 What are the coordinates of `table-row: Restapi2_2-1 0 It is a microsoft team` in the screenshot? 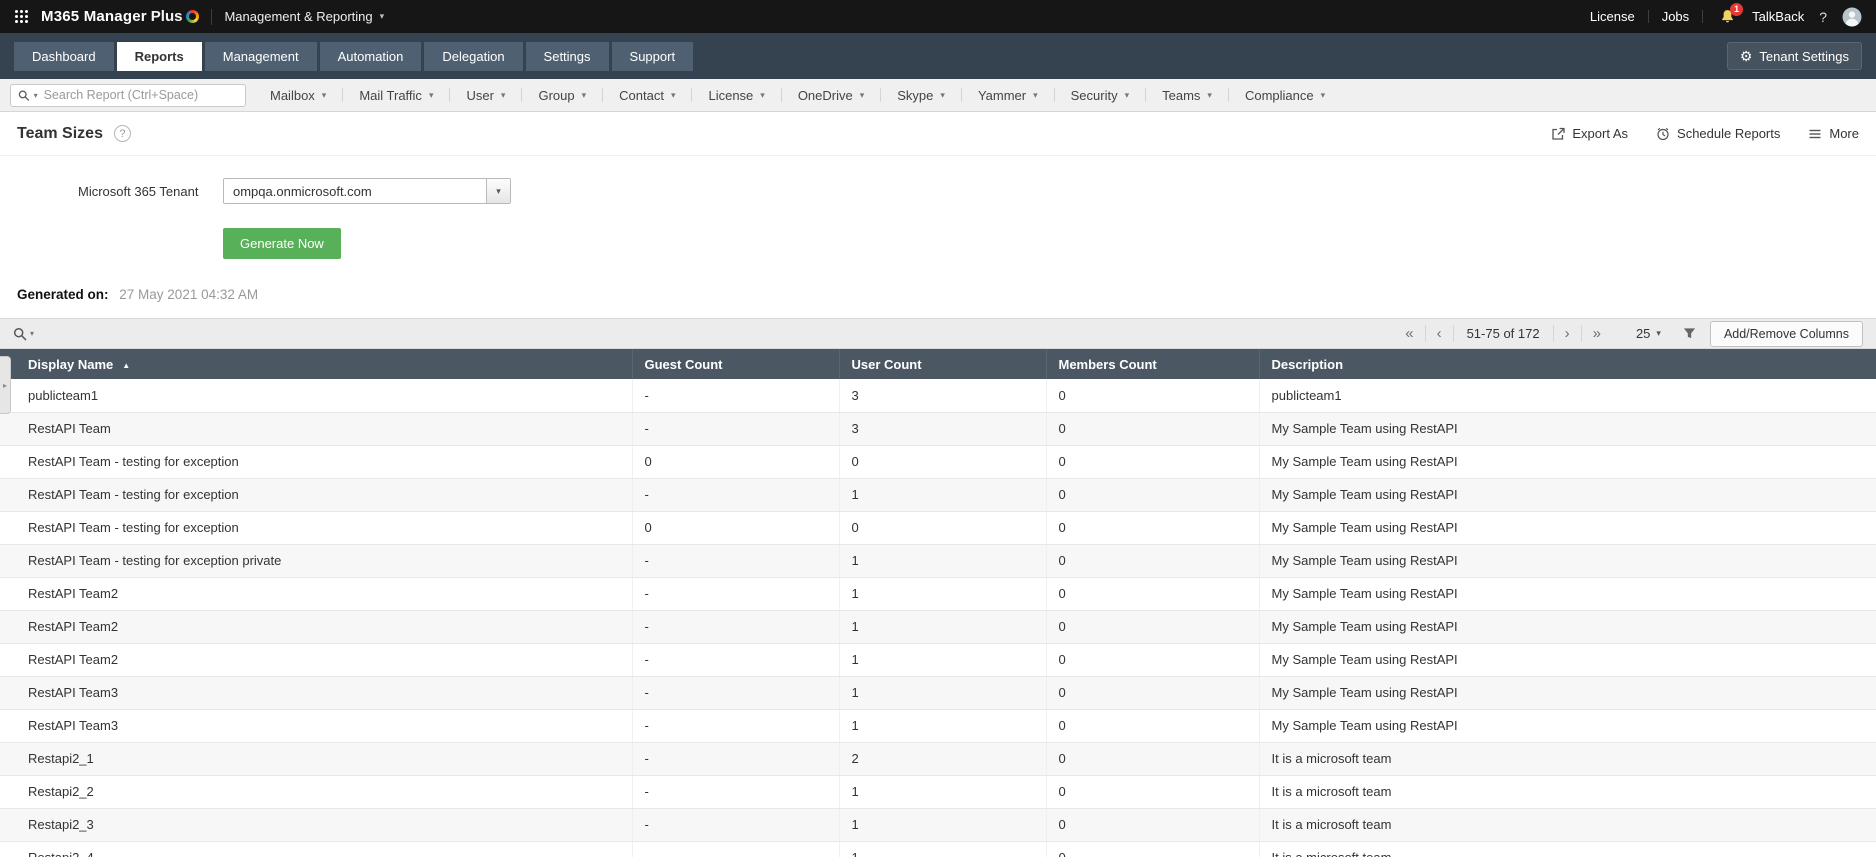 It's located at (938, 792).